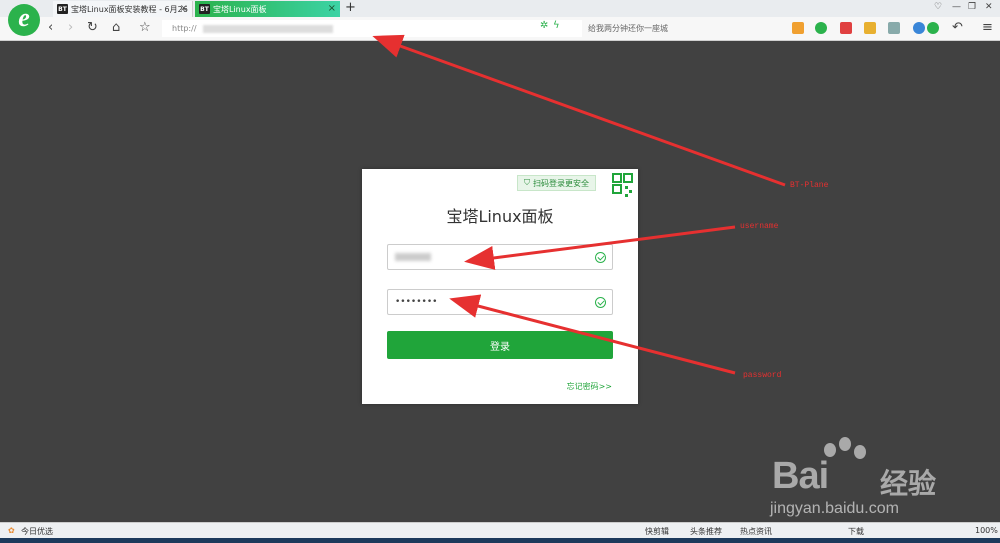  Describe the element at coordinates (24, 19) in the screenshot. I see `browser-logo: e` at that location.